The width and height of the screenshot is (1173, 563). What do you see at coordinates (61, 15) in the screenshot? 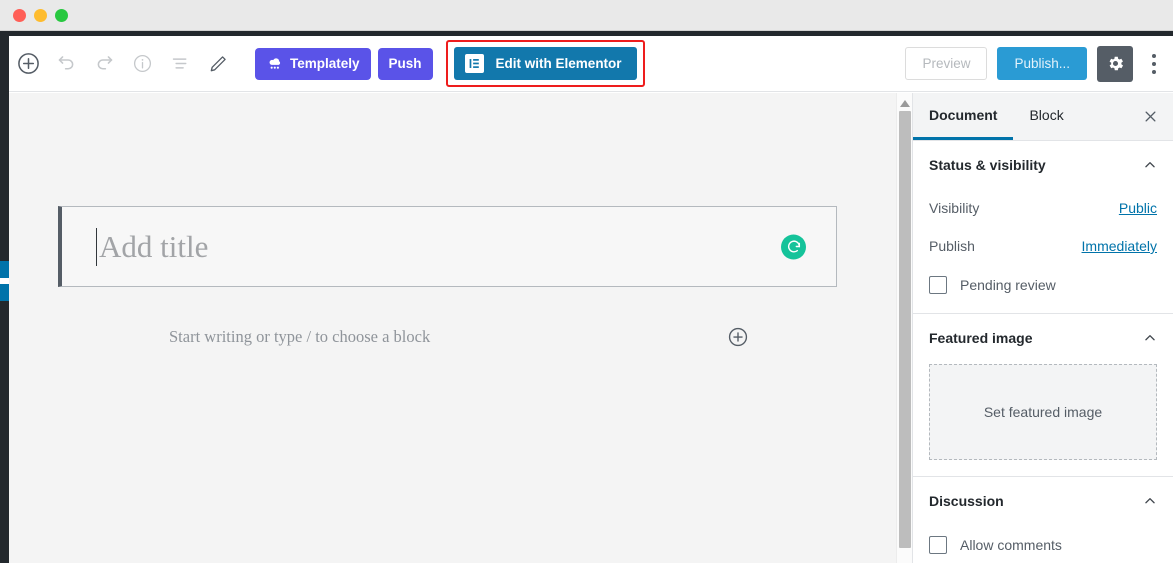
I see `window-maximize-button` at bounding box center [61, 15].